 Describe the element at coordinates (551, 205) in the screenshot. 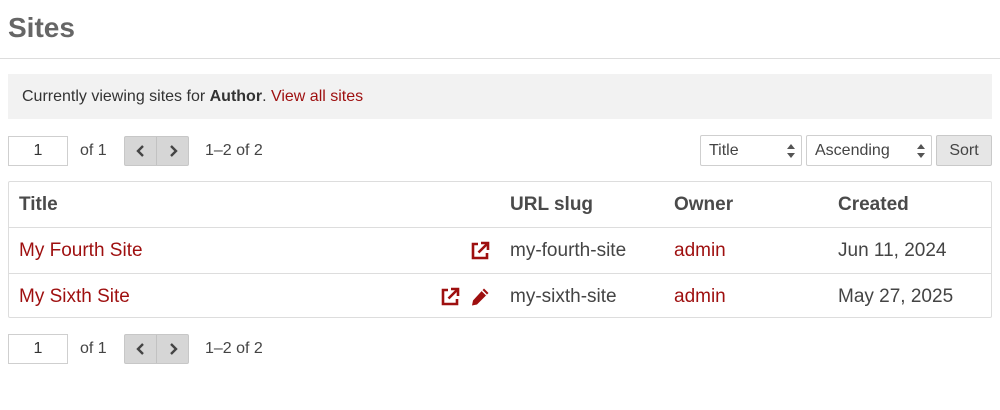

I see `column-header-url-slug: URL slug` at that location.